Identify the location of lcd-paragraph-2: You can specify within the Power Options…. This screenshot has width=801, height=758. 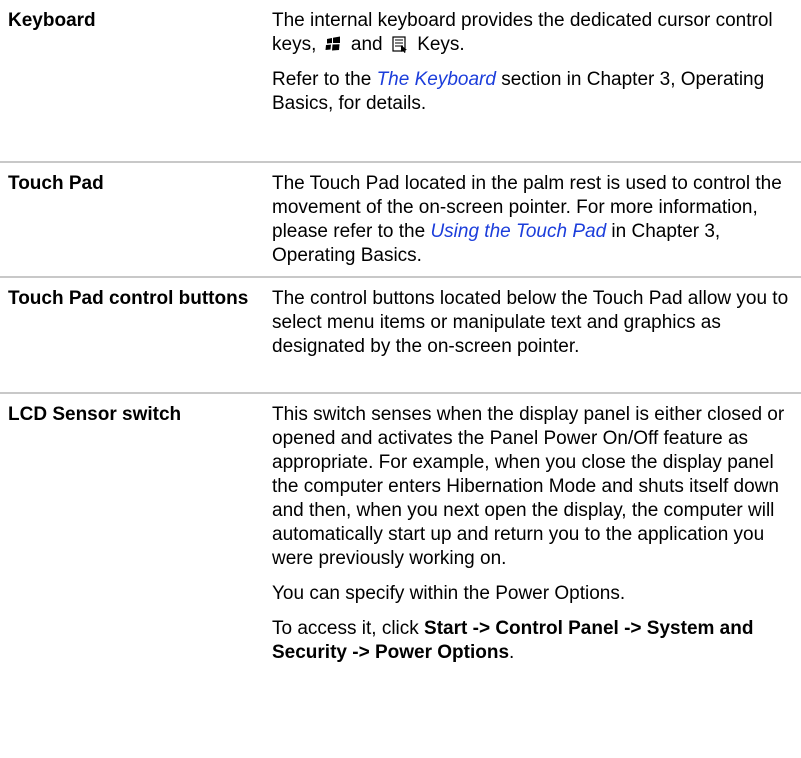
(449, 593).